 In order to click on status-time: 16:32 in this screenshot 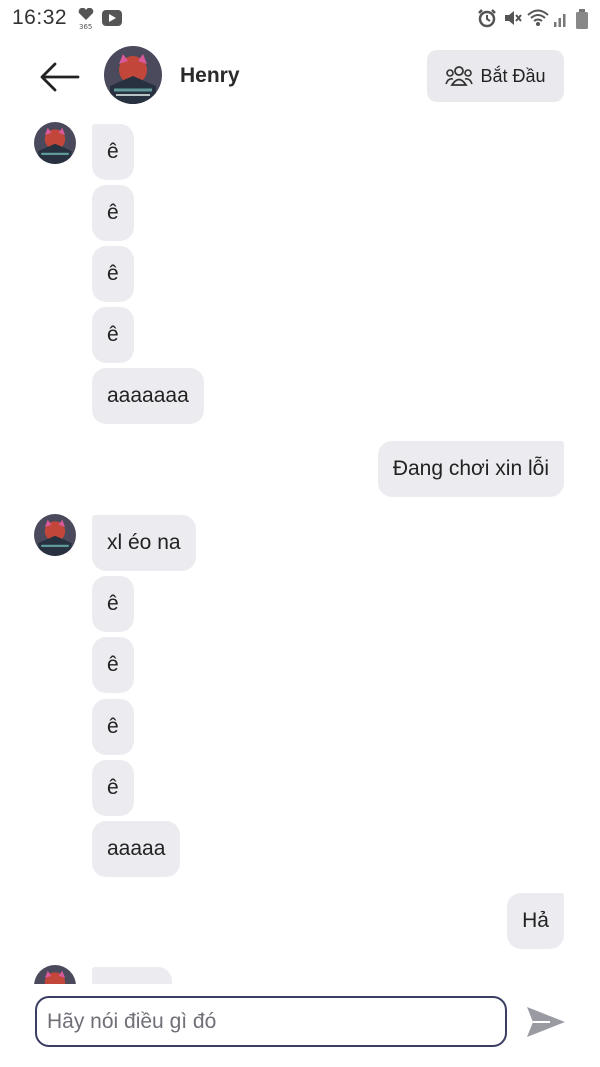, I will do `click(40, 17)`.